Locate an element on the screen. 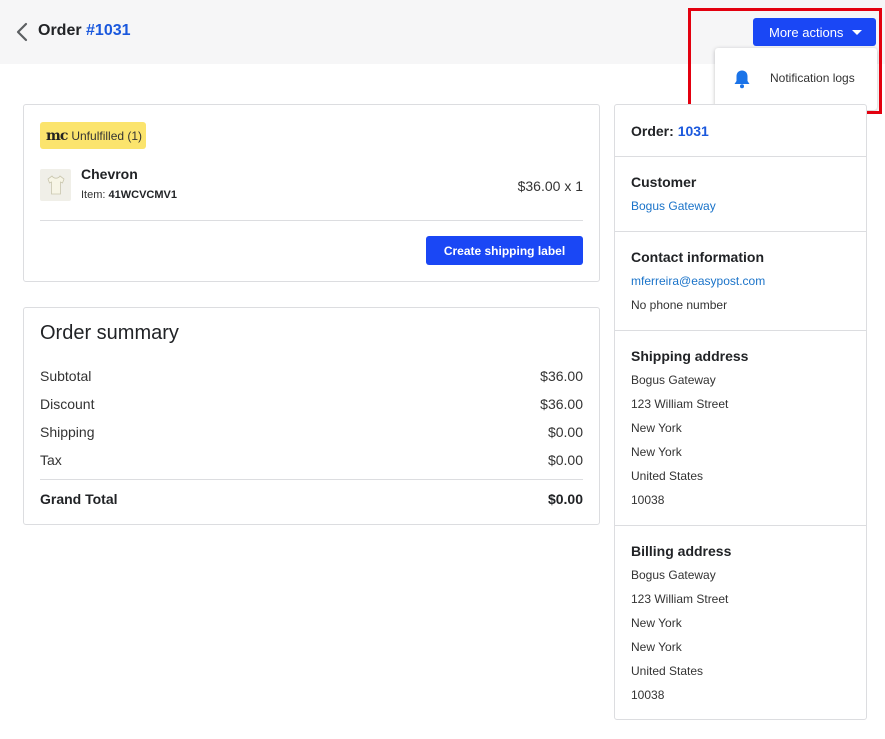 This screenshot has height=739, width=885. grand-total-value: $0.00 is located at coordinates (565, 499).